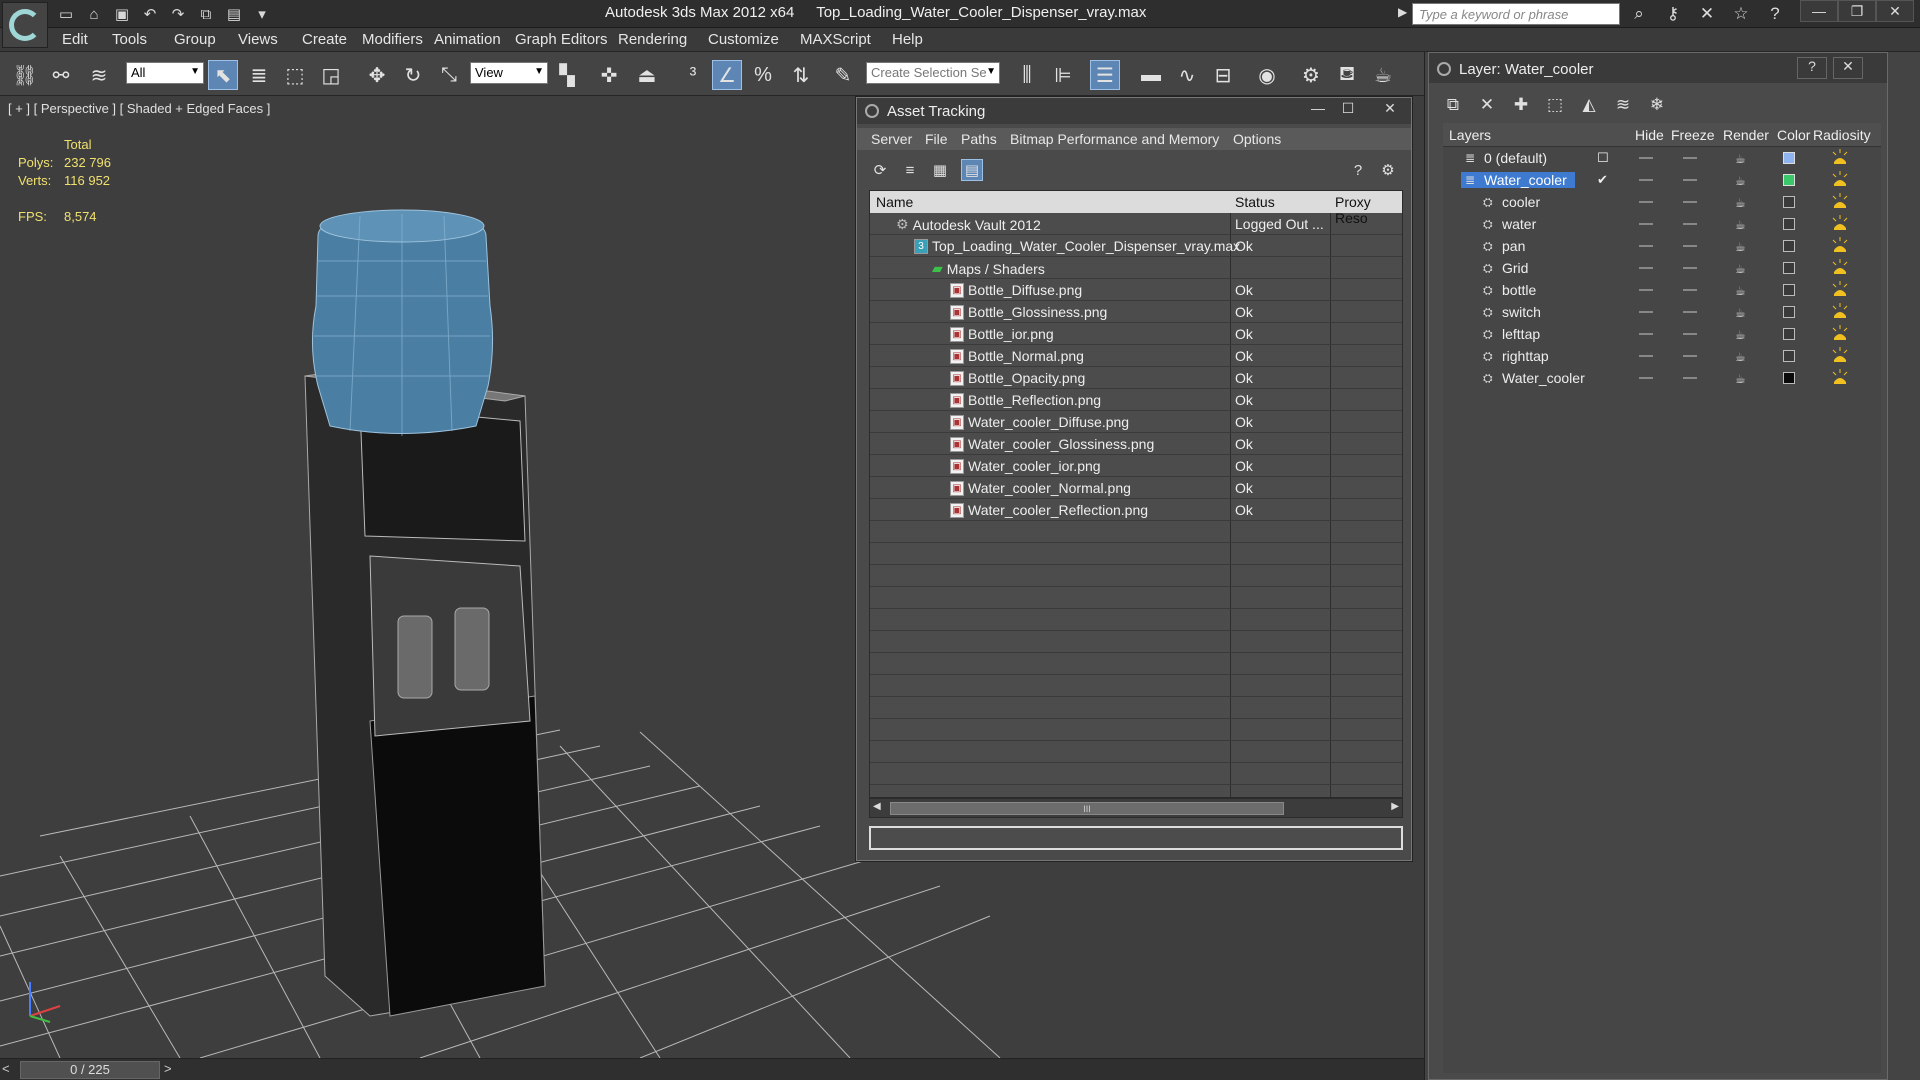 The image size is (1920, 1080). I want to click on undo-icon: ↶, so click(150, 14).